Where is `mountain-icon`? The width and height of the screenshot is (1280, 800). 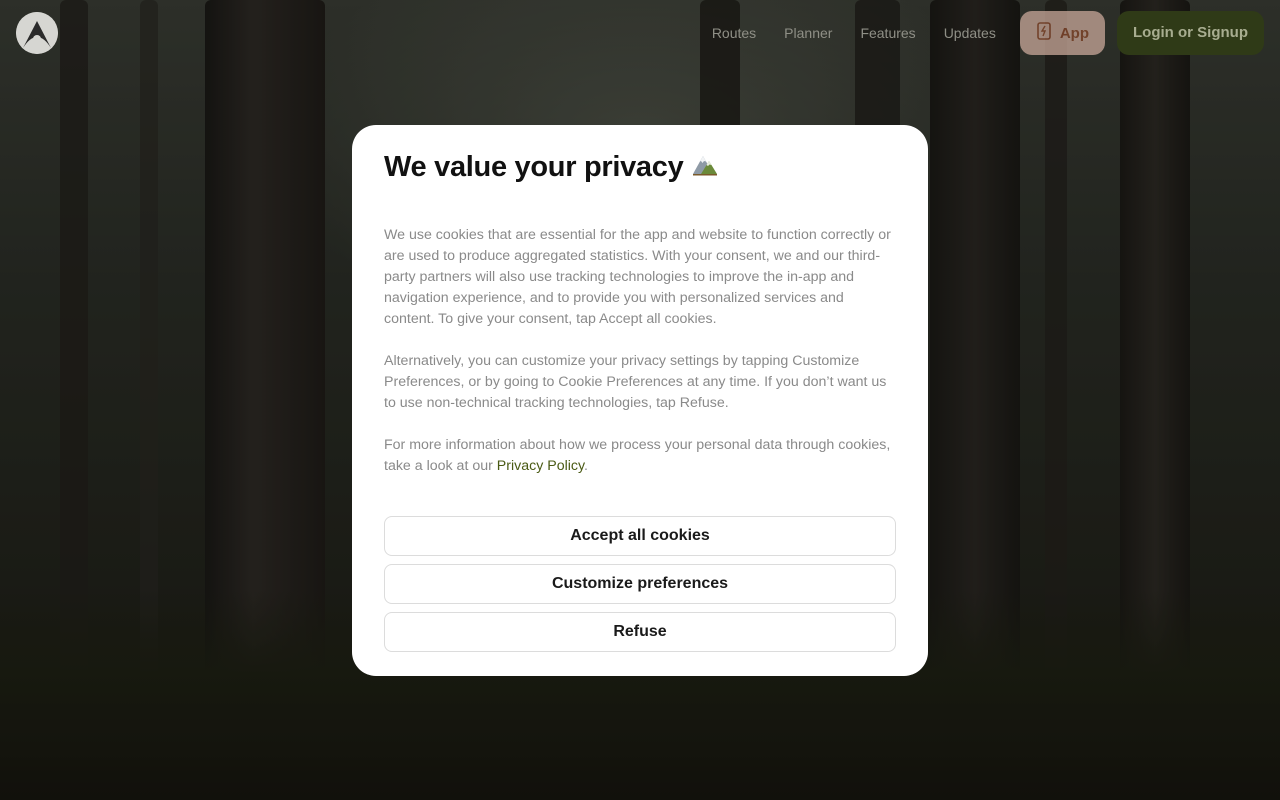 mountain-icon is located at coordinates (705, 167).